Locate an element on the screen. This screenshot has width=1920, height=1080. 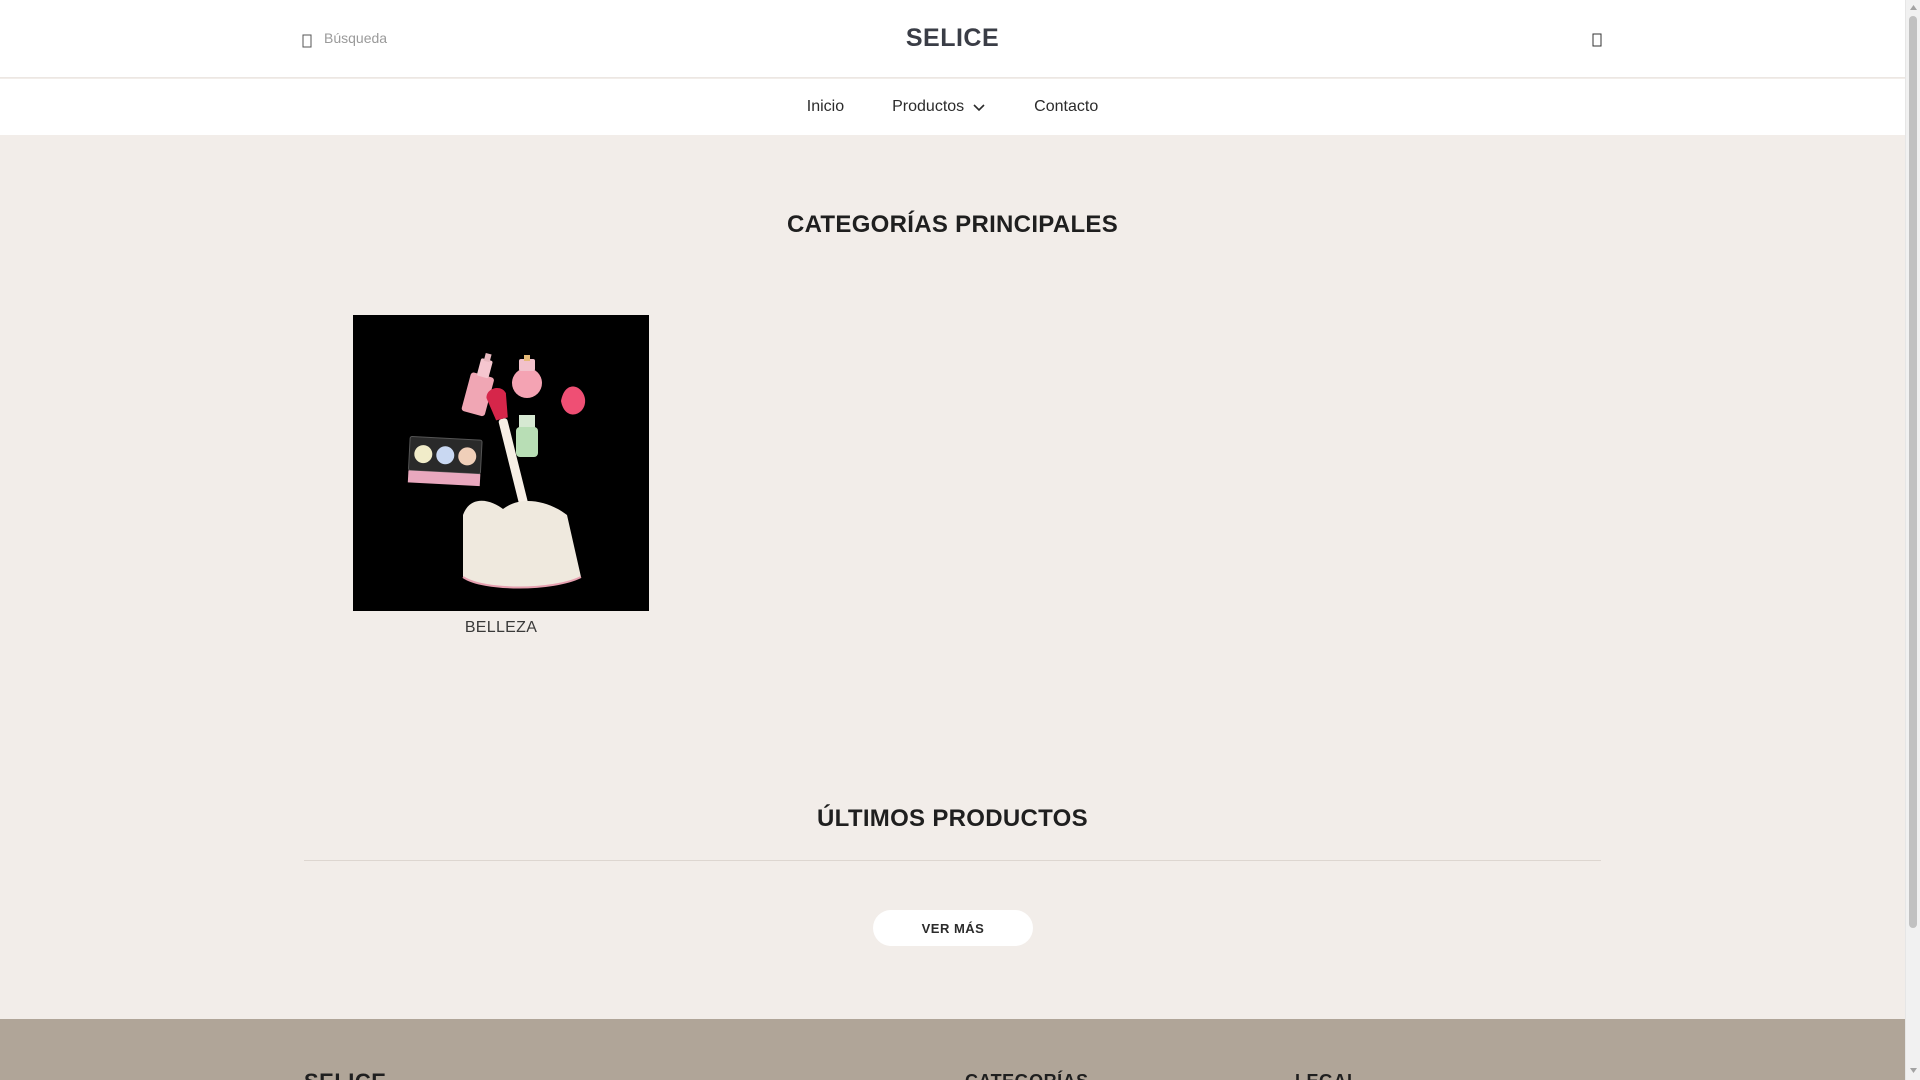
nav-item-inicio: Inicio is located at coordinates (825, 107).